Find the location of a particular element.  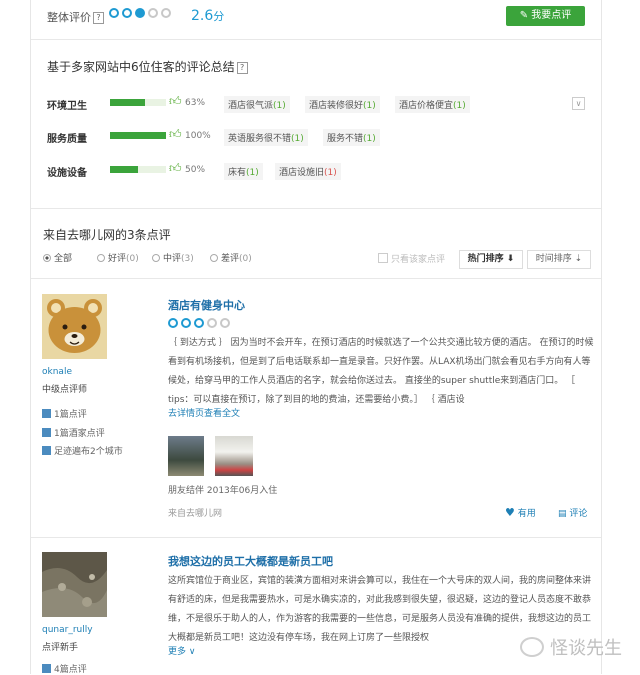

filter-label: 中评 is located at coordinates (172, 259).